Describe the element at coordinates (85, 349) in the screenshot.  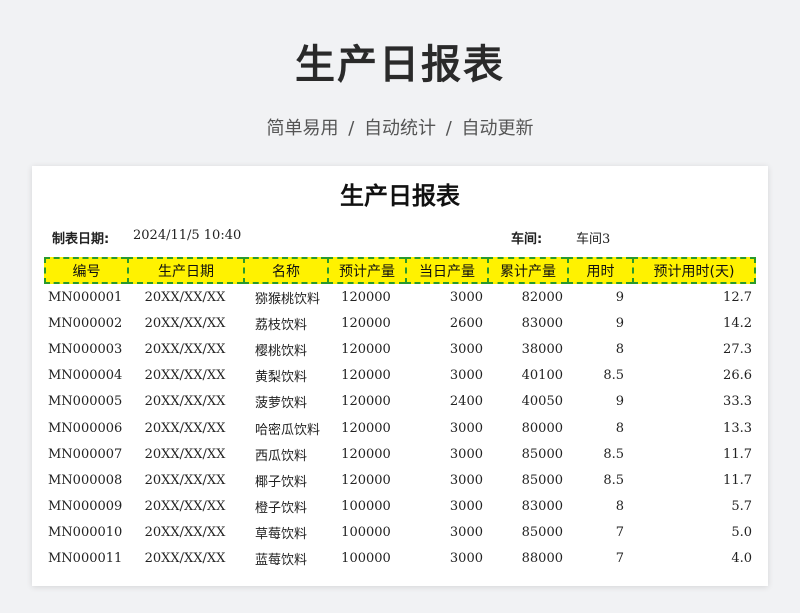
I see `cell-id: MN000003` at that location.